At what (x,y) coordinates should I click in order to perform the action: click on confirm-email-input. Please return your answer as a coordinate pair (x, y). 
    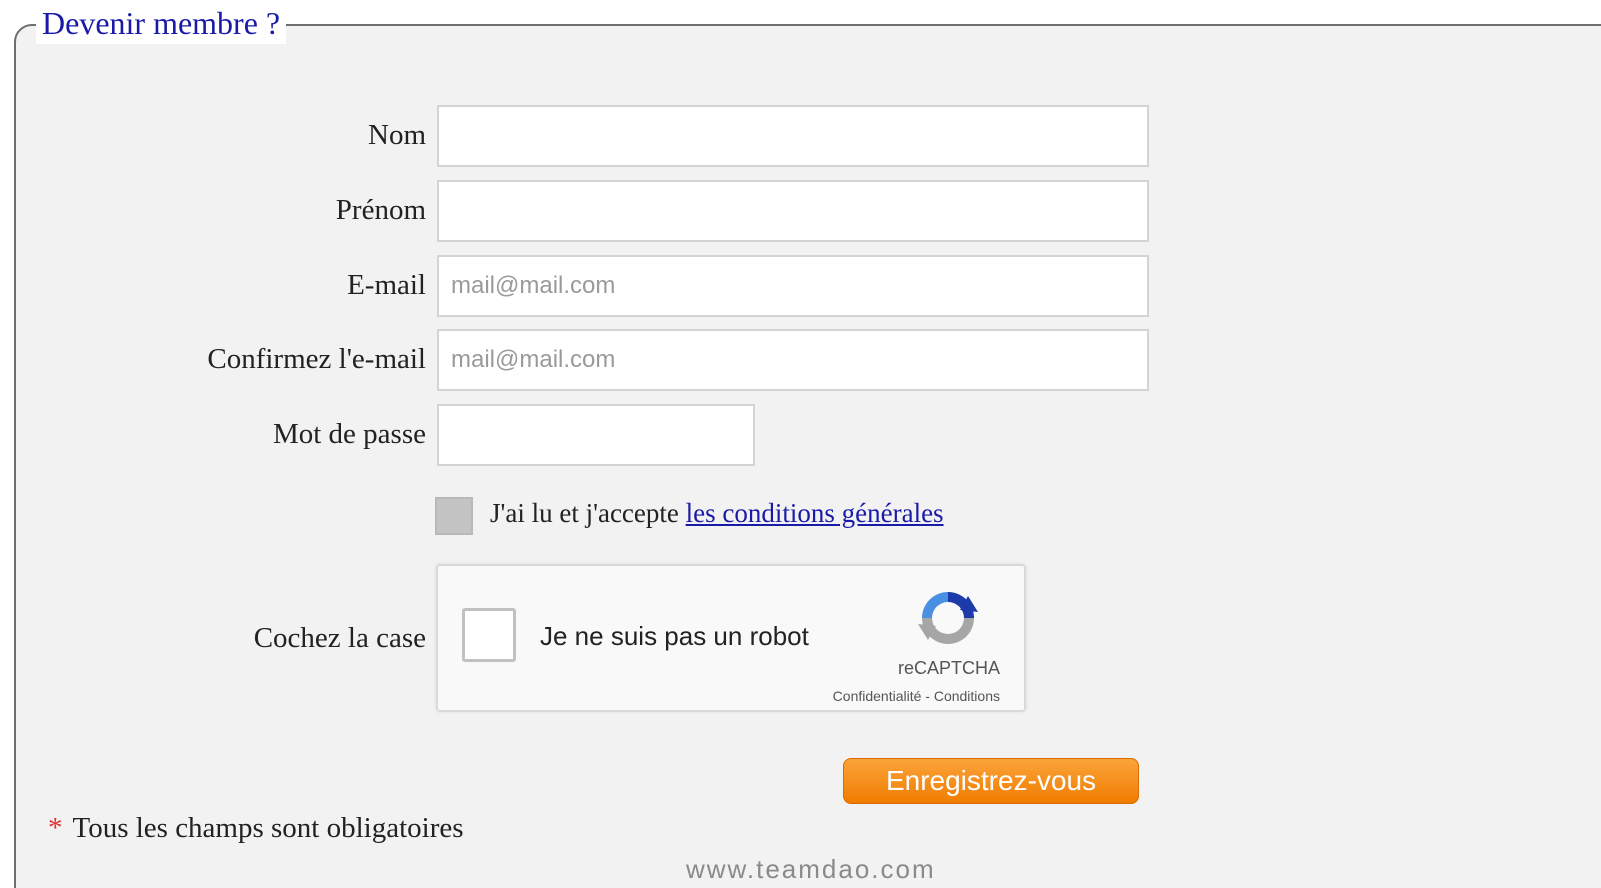
    Looking at the image, I should click on (793, 360).